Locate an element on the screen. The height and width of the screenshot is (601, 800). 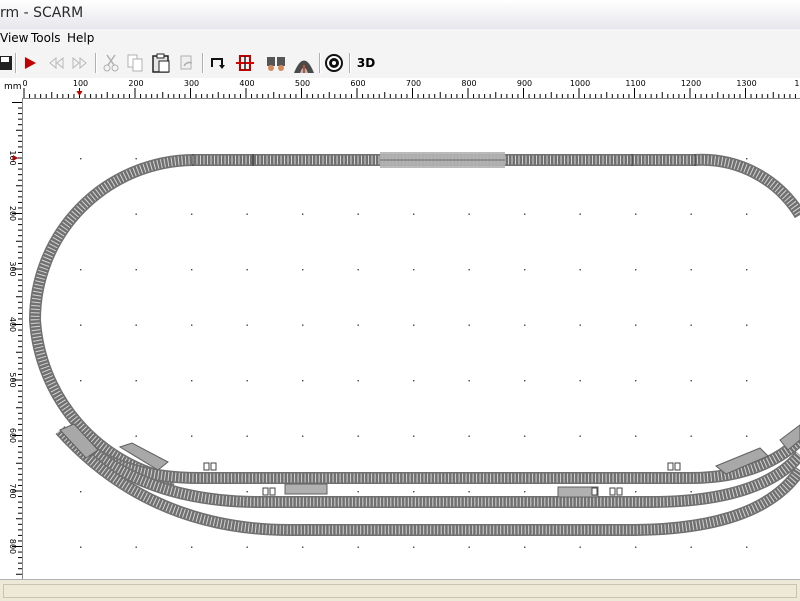
title-bar: rm - SCARM is located at coordinates (400, 15).